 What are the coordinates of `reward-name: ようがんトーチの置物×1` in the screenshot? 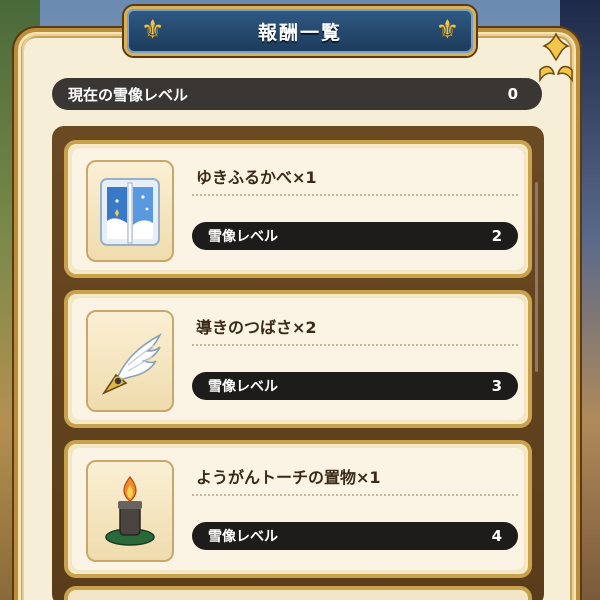 It's located at (288, 477).